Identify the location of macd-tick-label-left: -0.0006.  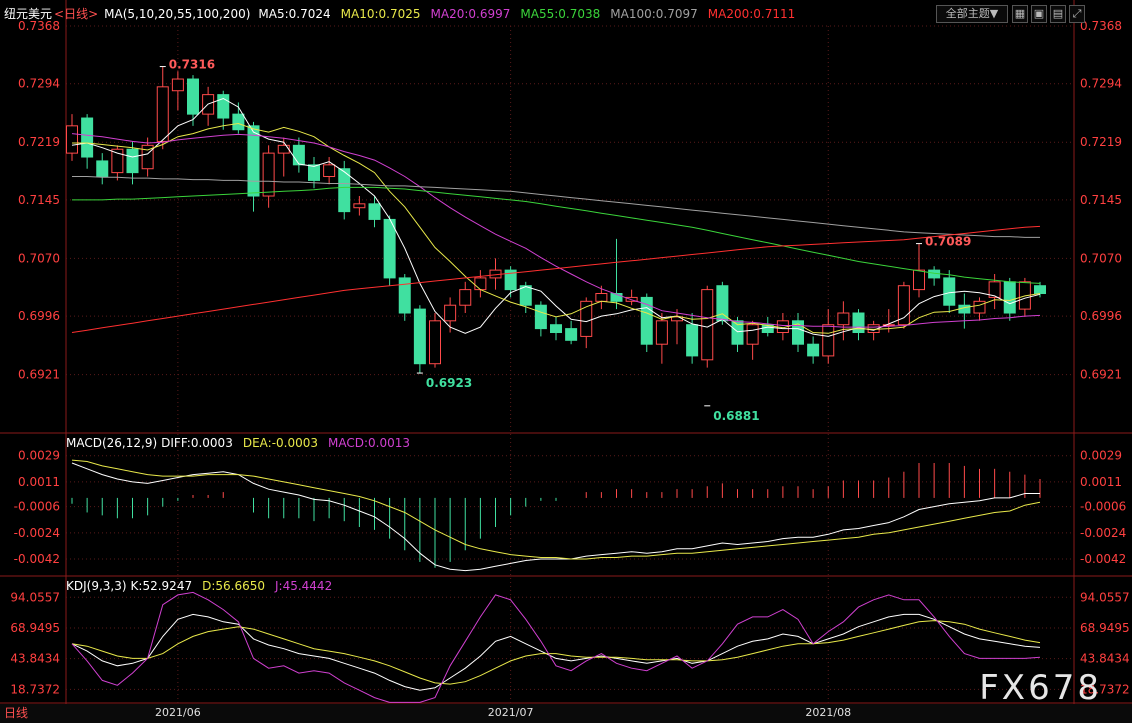
(37, 507).